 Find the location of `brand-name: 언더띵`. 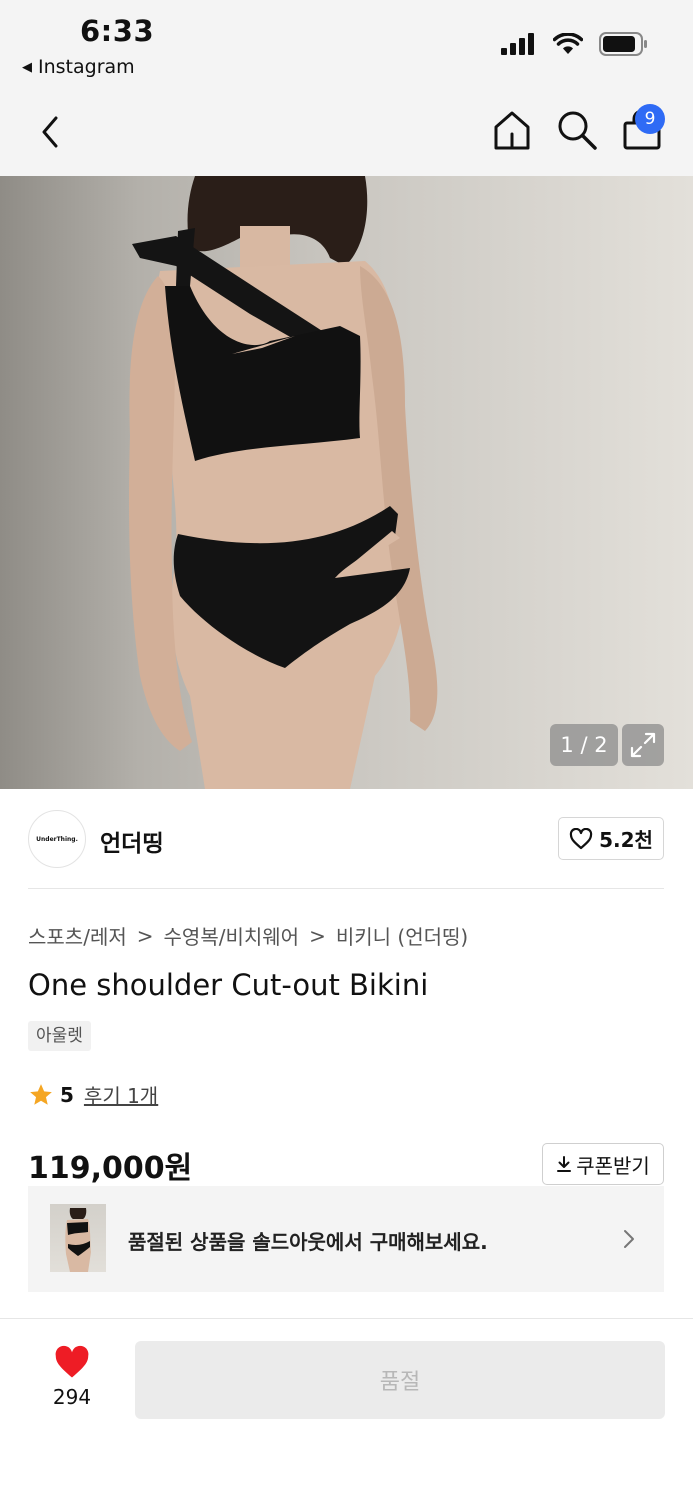

brand-name: 언더띵 is located at coordinates (131, 841).